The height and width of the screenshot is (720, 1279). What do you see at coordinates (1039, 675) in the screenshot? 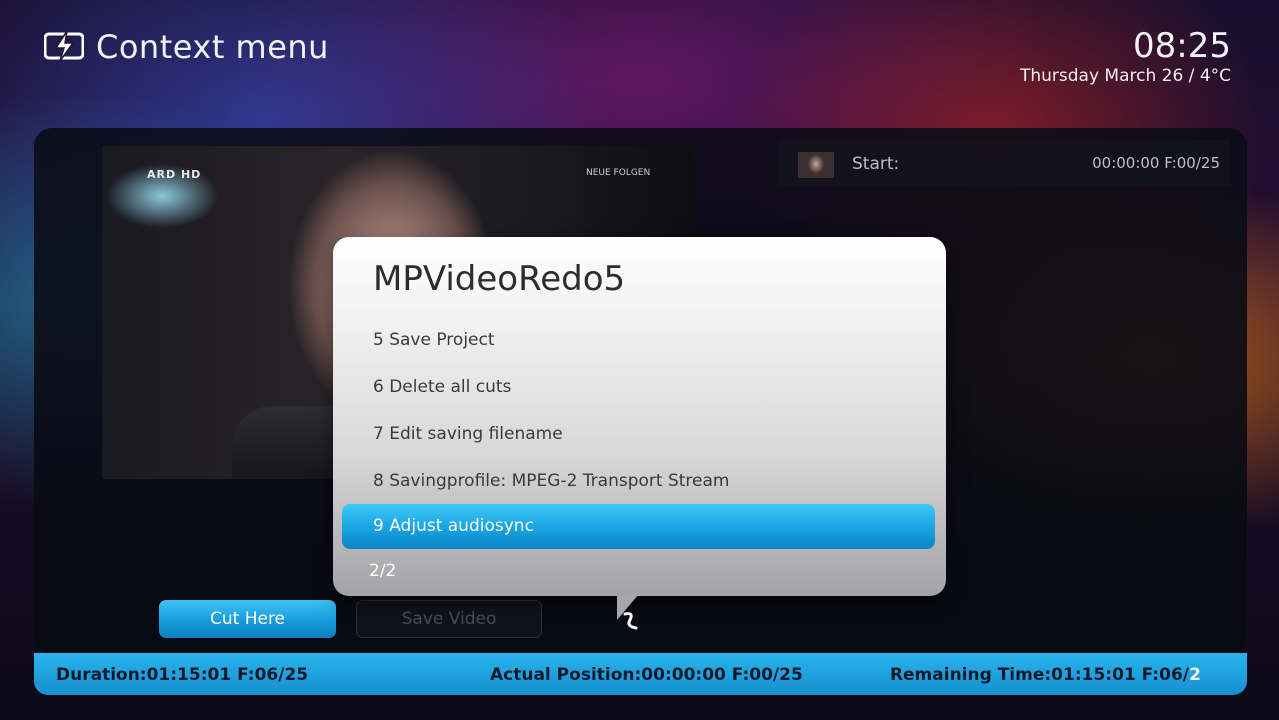
I see `remaining-time-text: Remaining Time:01:15:01 F:06/` at bounding box center [1039, 675].